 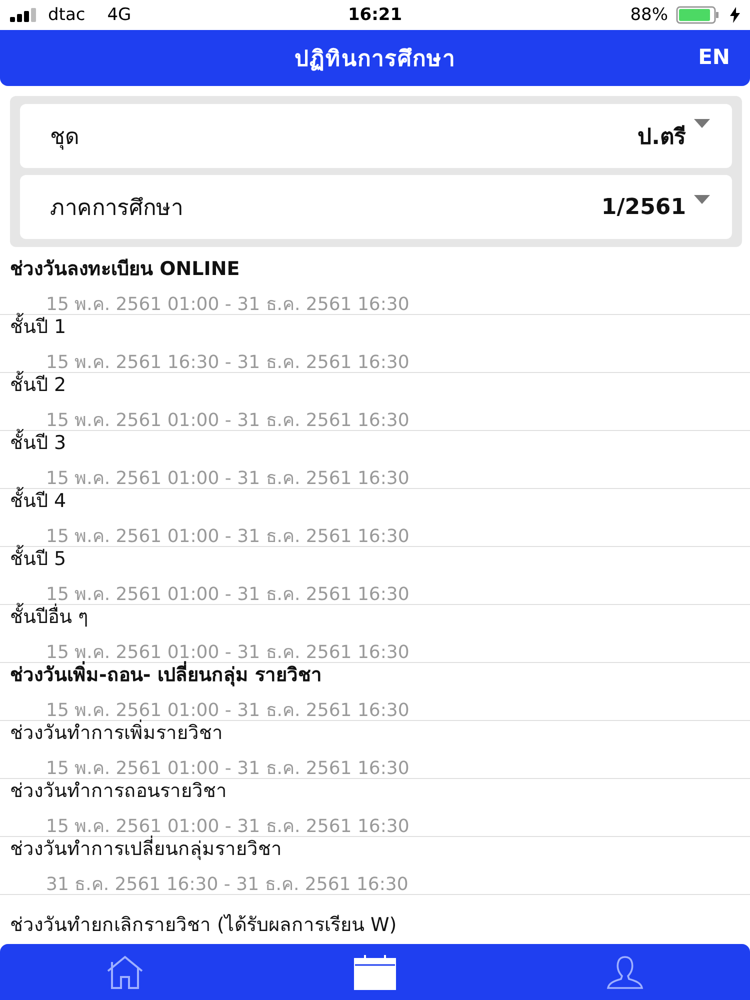 What do you see at coordinates (119, 791) in the screenshot?
I see `period-title: ช่วงวันทำการถอนรายวิชา` at bounding box center [119, 791].